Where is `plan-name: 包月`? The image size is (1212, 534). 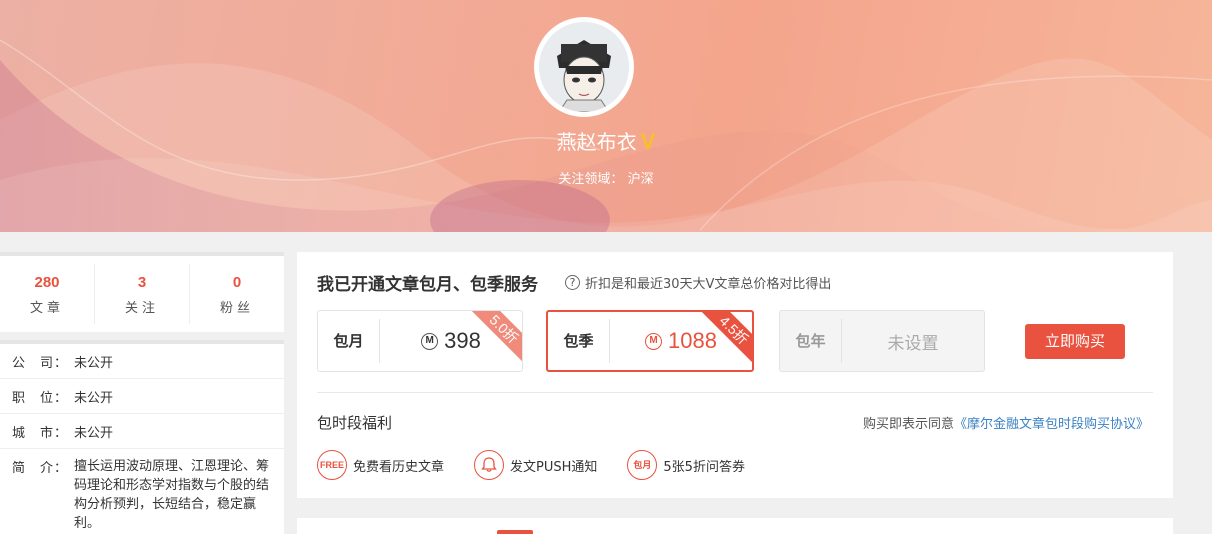
plan-name: 包月 is located at coordinates (349, 341).